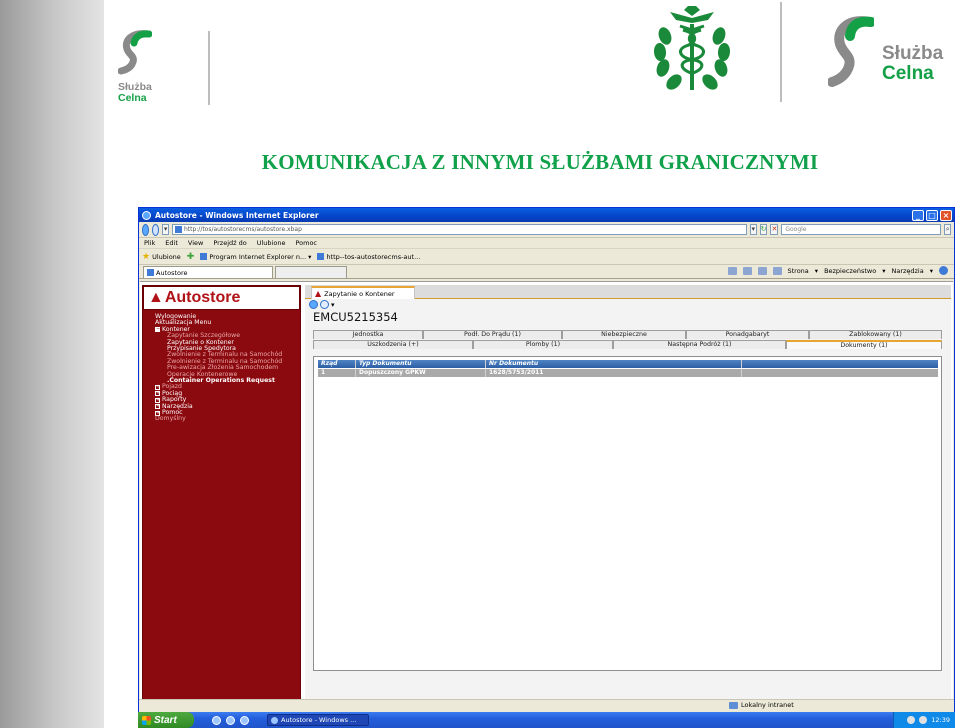  What do you see at coordinates (393, 344) in the screenshot?
I see `tab-uszkodzenia: Uszkodzenia (+)` at bounding box center [393, 344].